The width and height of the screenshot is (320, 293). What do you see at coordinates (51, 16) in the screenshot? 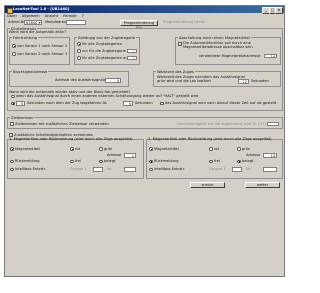
I see `menu-ansicht: Ansicht` at bounding box center [51, 16].